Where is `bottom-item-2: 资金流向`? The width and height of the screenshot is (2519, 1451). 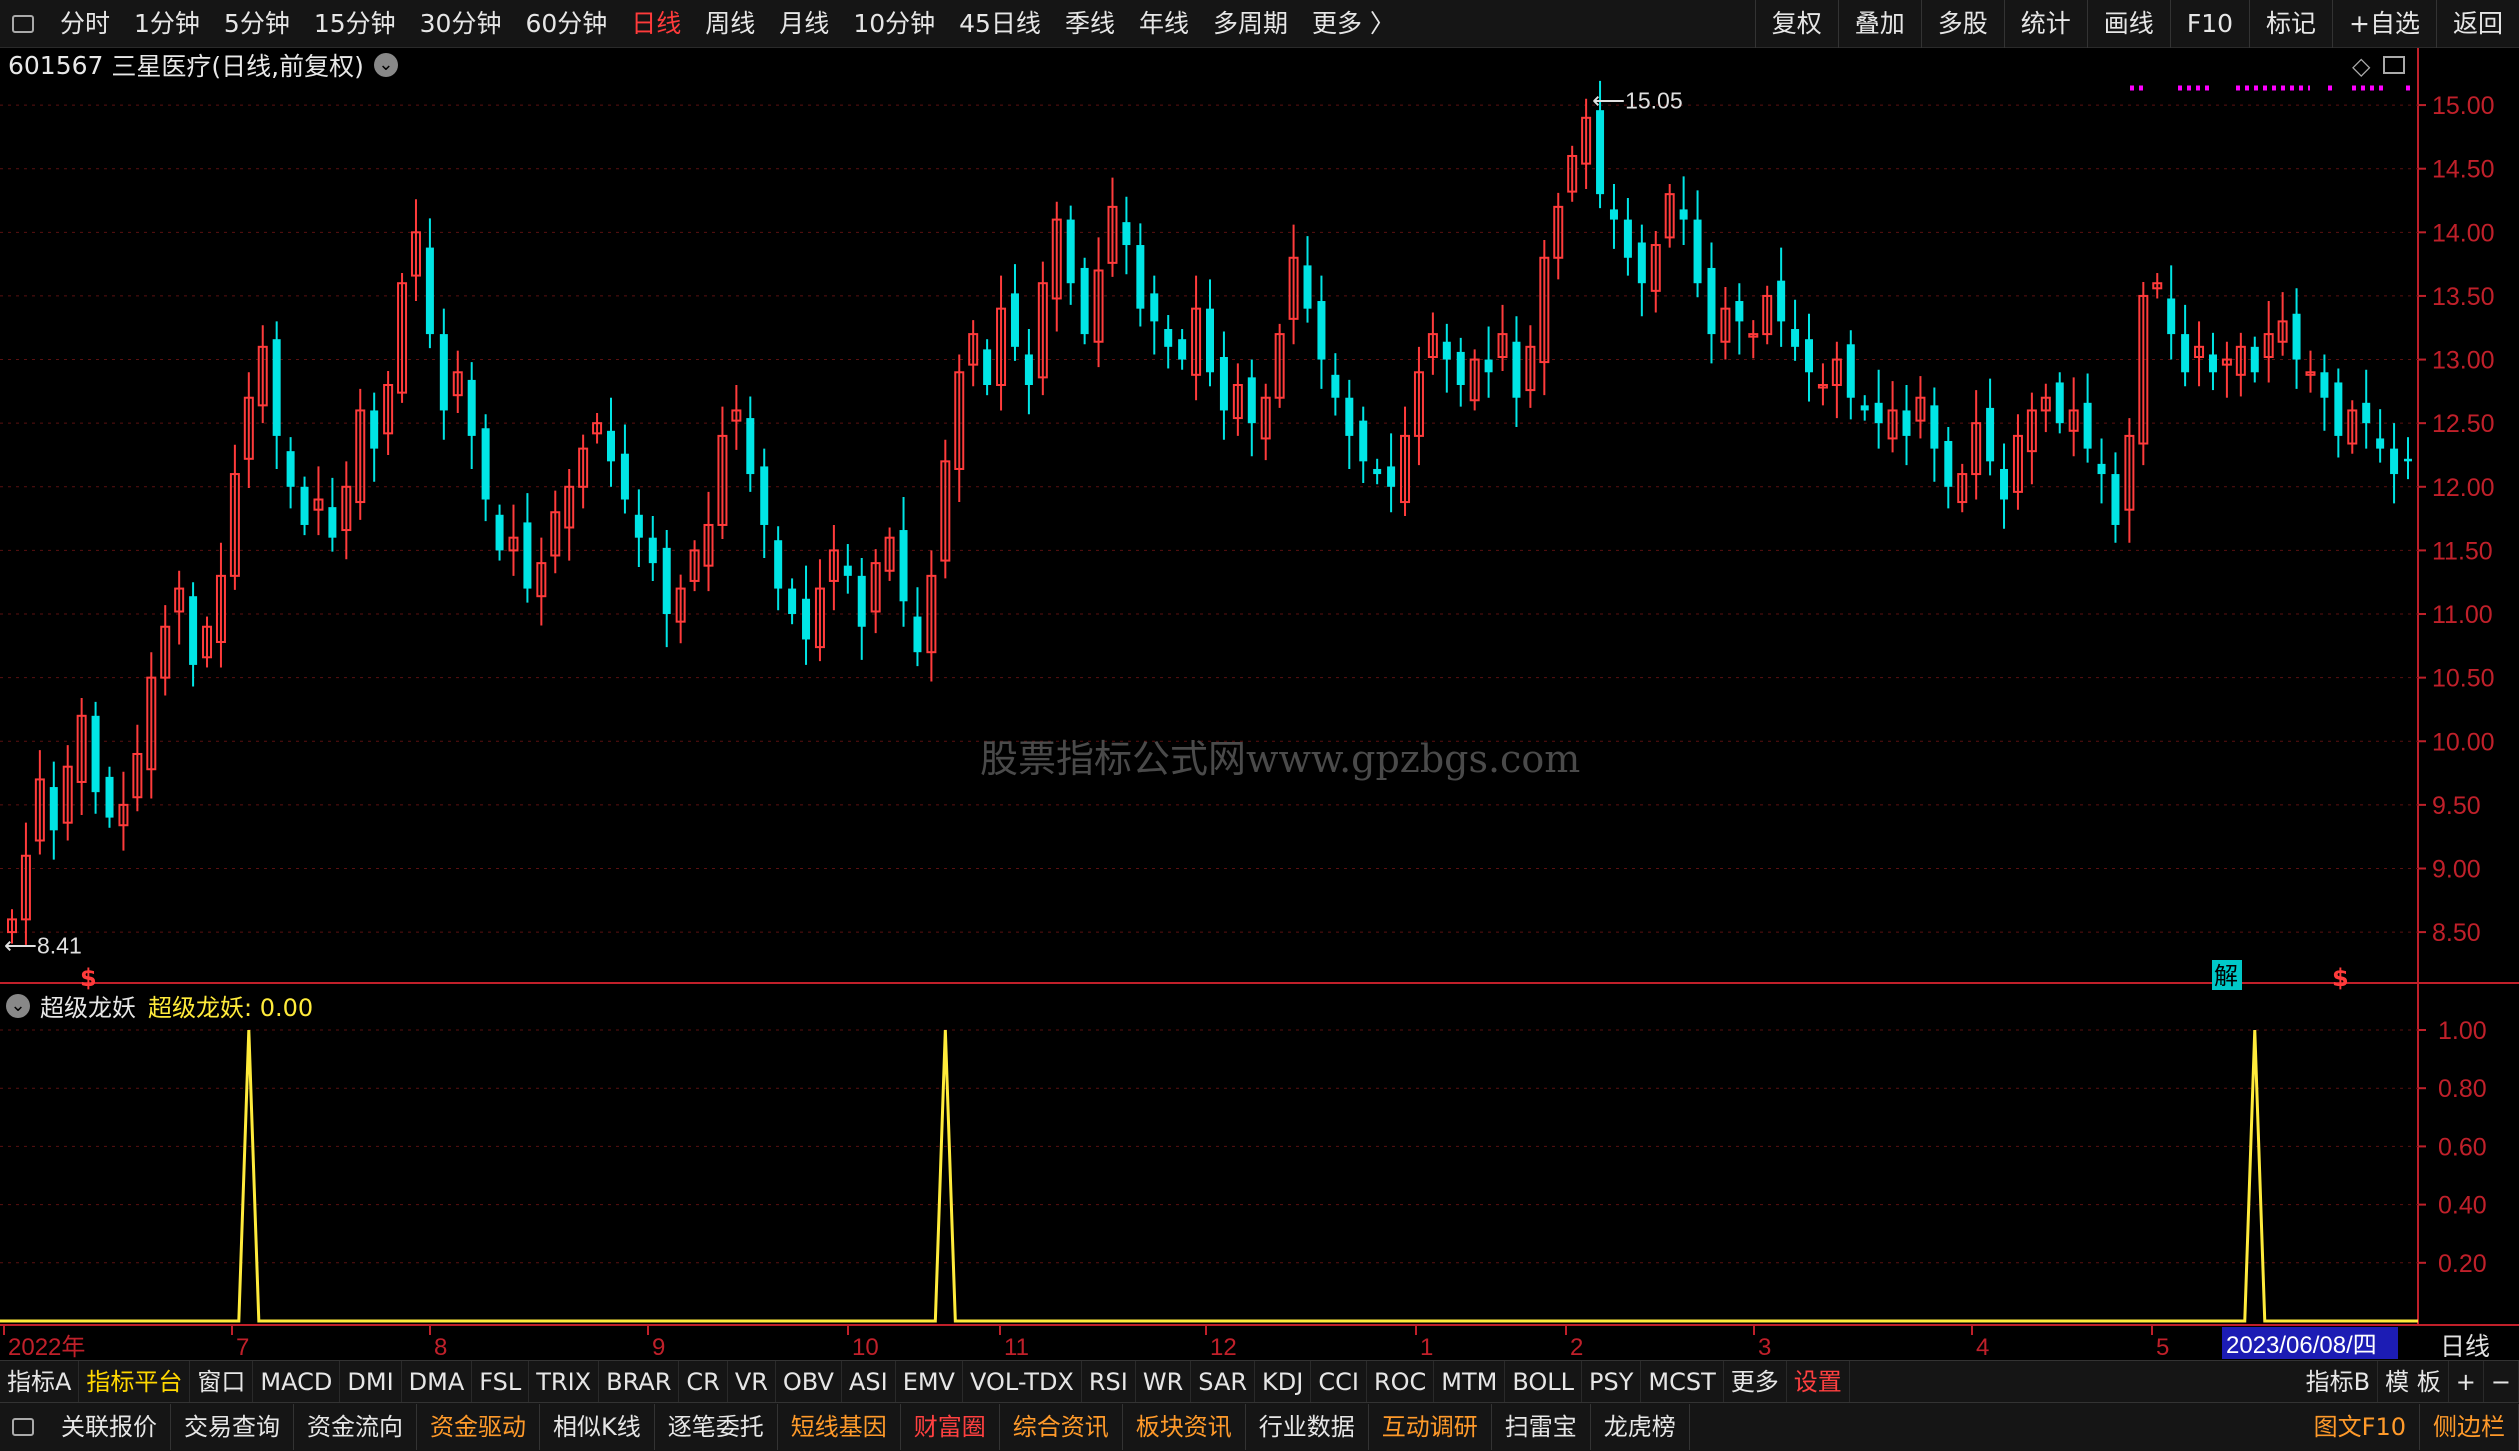
bottom-item-2: 资金流向 is located at coordinates (355, 1427).